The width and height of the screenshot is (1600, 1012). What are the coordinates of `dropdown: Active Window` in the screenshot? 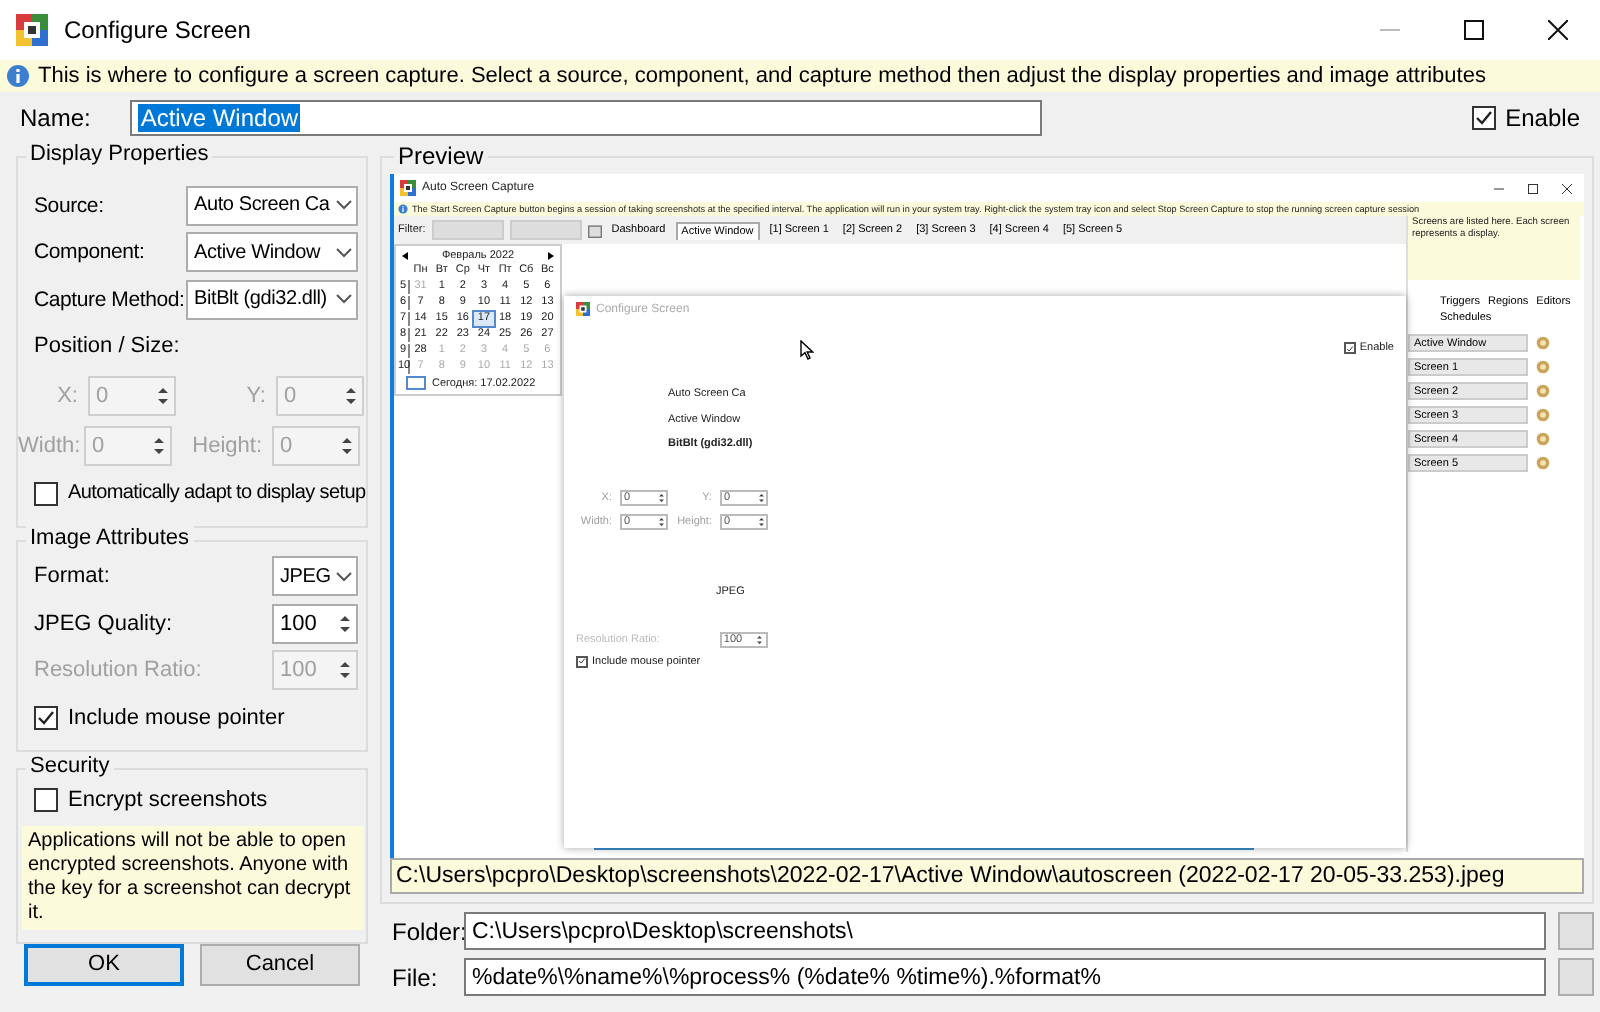 It's located at (272, 252).